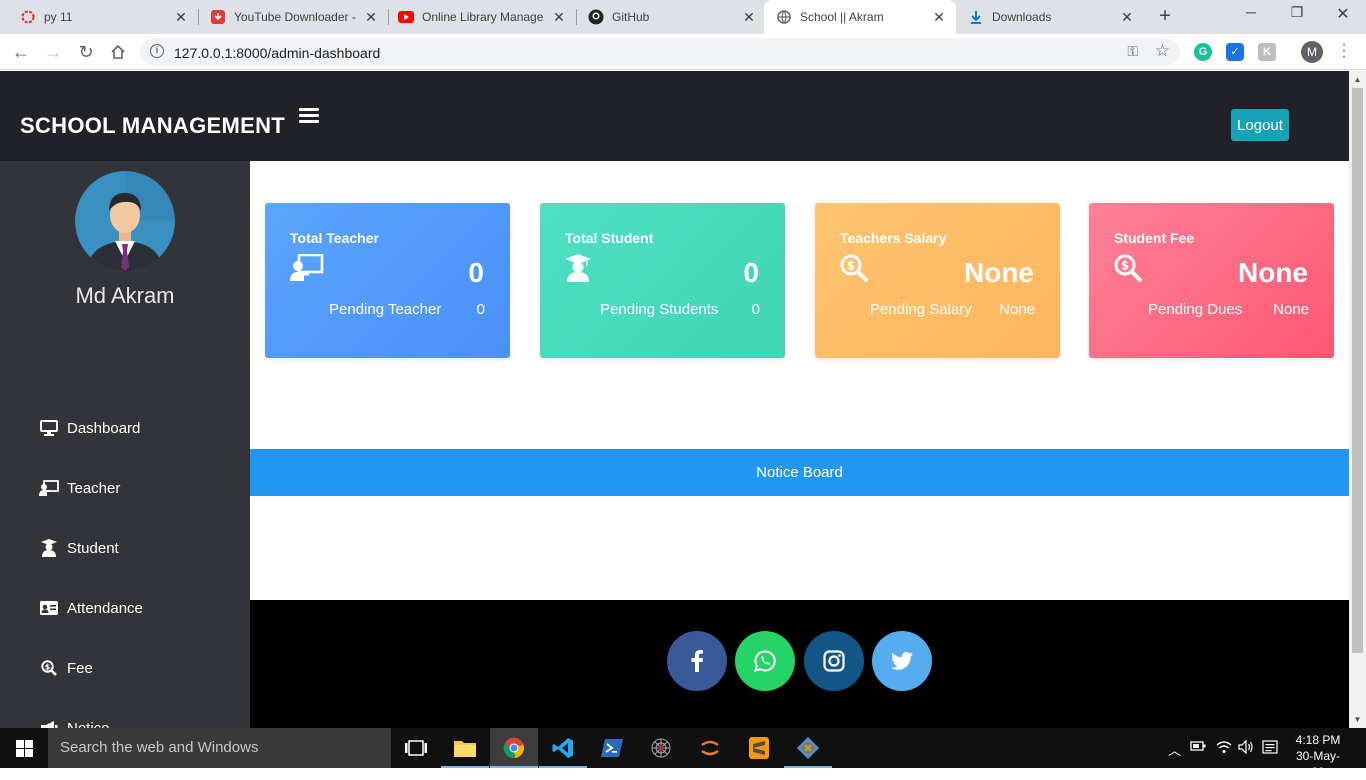 Image resolution: width=1366 pixels, height=780 pixels. I want to click on taskbar-search-input: Search the web and Windows, so click(219, 748).